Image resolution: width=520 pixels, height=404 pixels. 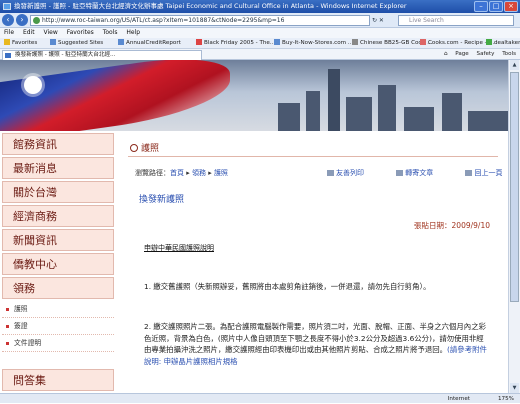 What do you see at coordinates (162, 200) in the screenshot?
I see `article-headline: 換發新護照` at bounding box center [162, 200].